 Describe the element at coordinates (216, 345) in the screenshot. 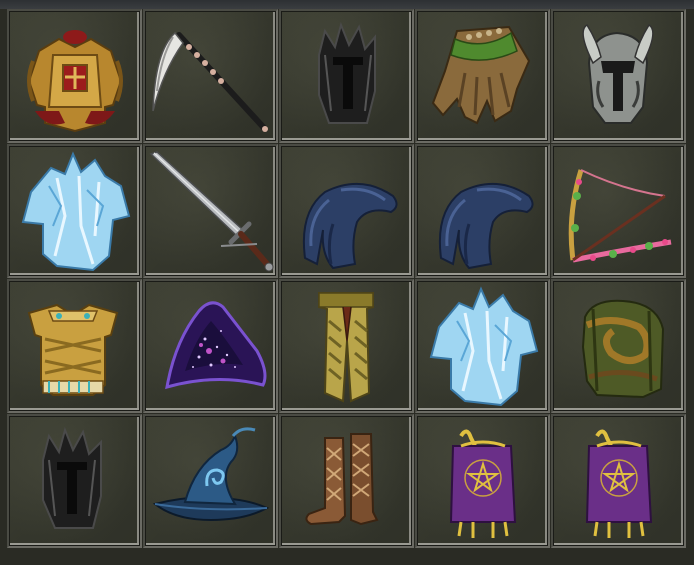

I see `starry-cloak-icon` at that location.